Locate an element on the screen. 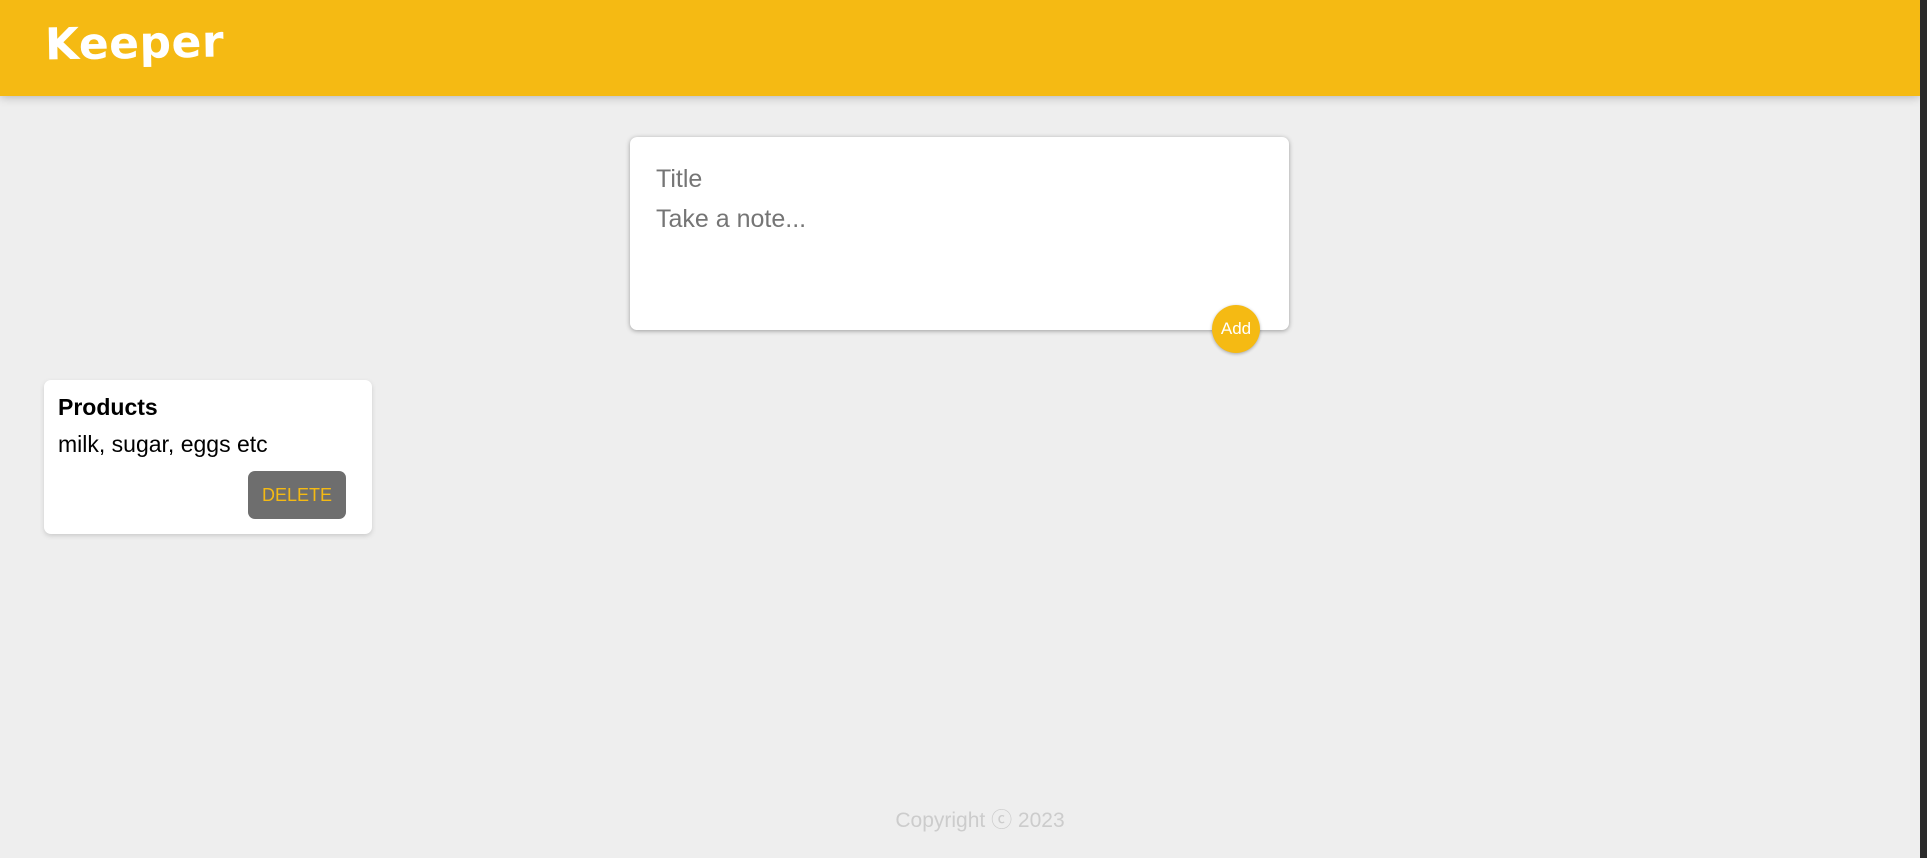  note-title: Products is located at coordinates (108, 407).